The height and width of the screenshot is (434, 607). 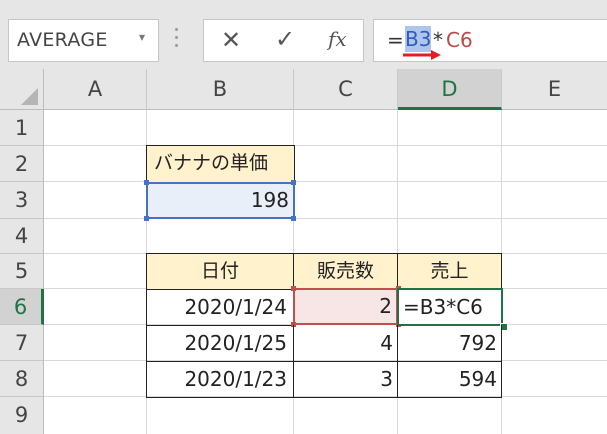 I want to click on check-icon: ✓, so click(x=285, y=39).